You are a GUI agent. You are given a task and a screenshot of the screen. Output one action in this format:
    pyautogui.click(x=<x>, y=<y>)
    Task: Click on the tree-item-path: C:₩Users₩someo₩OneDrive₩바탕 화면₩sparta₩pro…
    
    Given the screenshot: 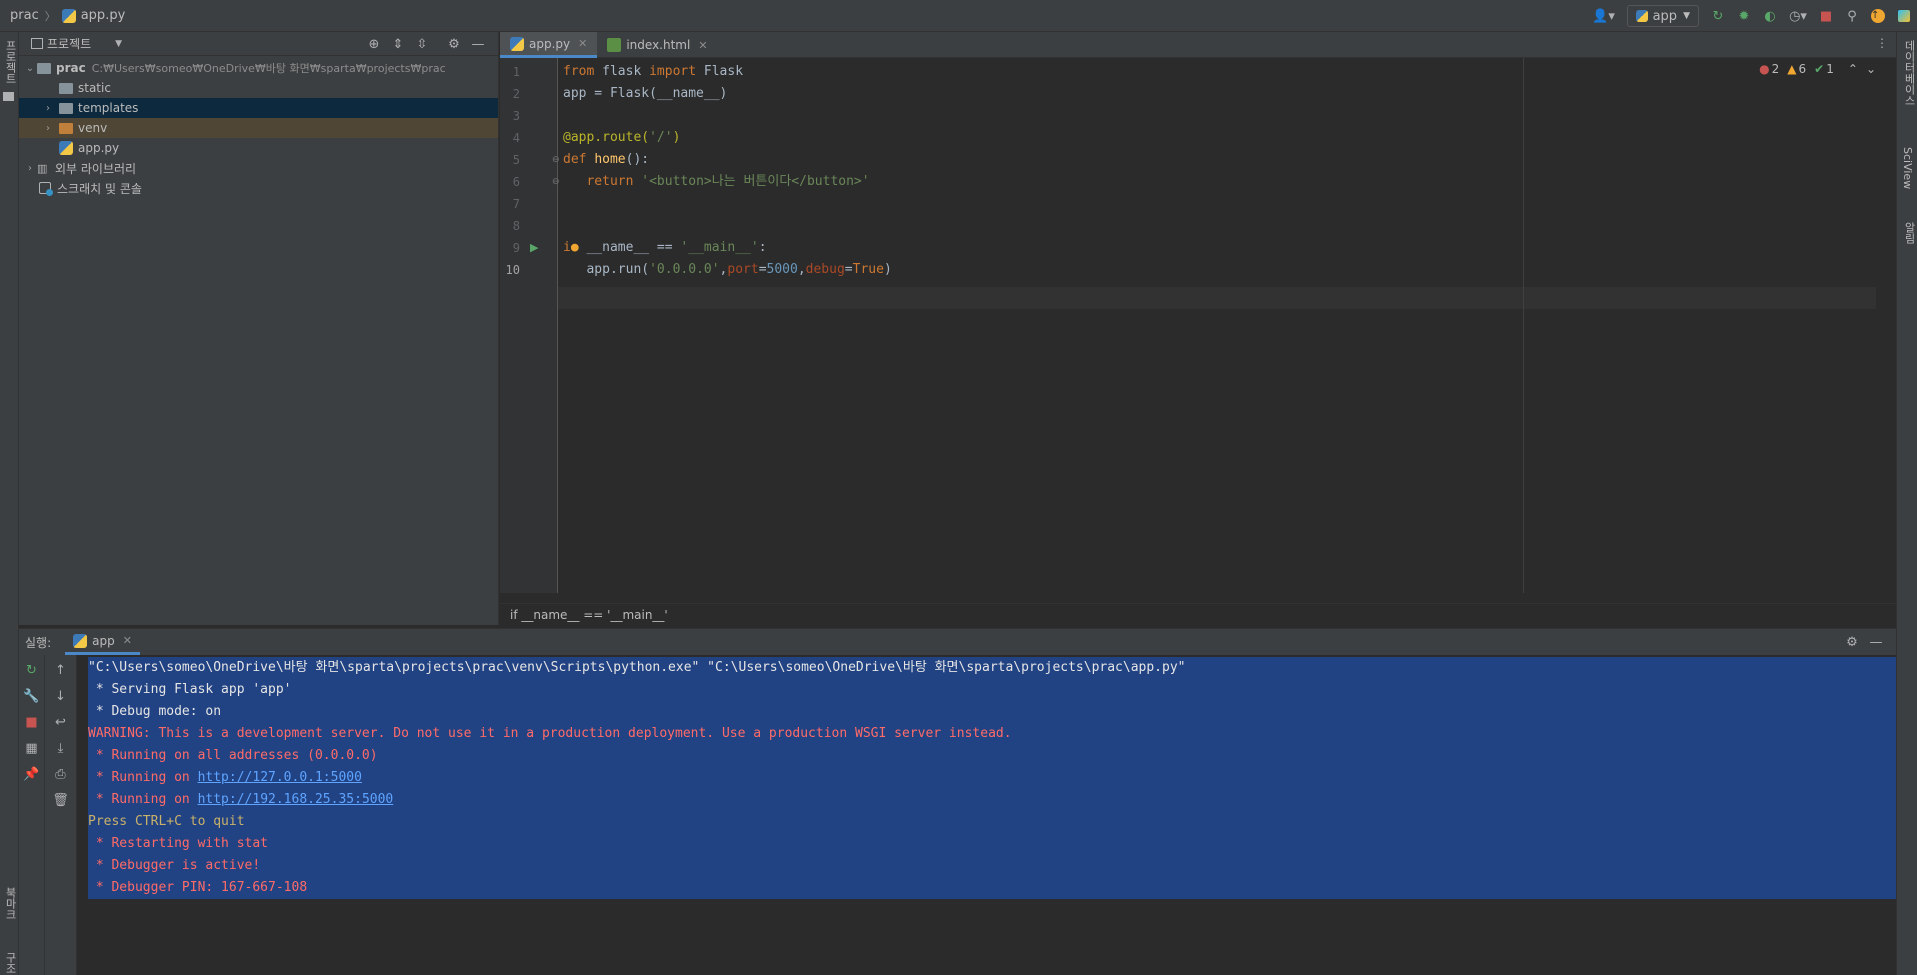 What is the action you would take?
    pyautogui.click(x=268, y=68)
    